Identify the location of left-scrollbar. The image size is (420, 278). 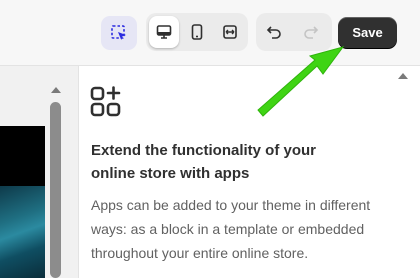
(55, 187).